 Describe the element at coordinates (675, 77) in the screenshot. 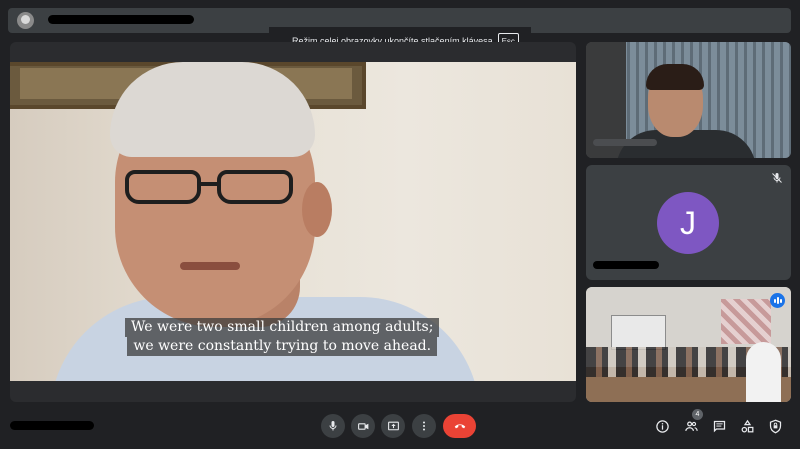

I see `participant-hair` at that location.